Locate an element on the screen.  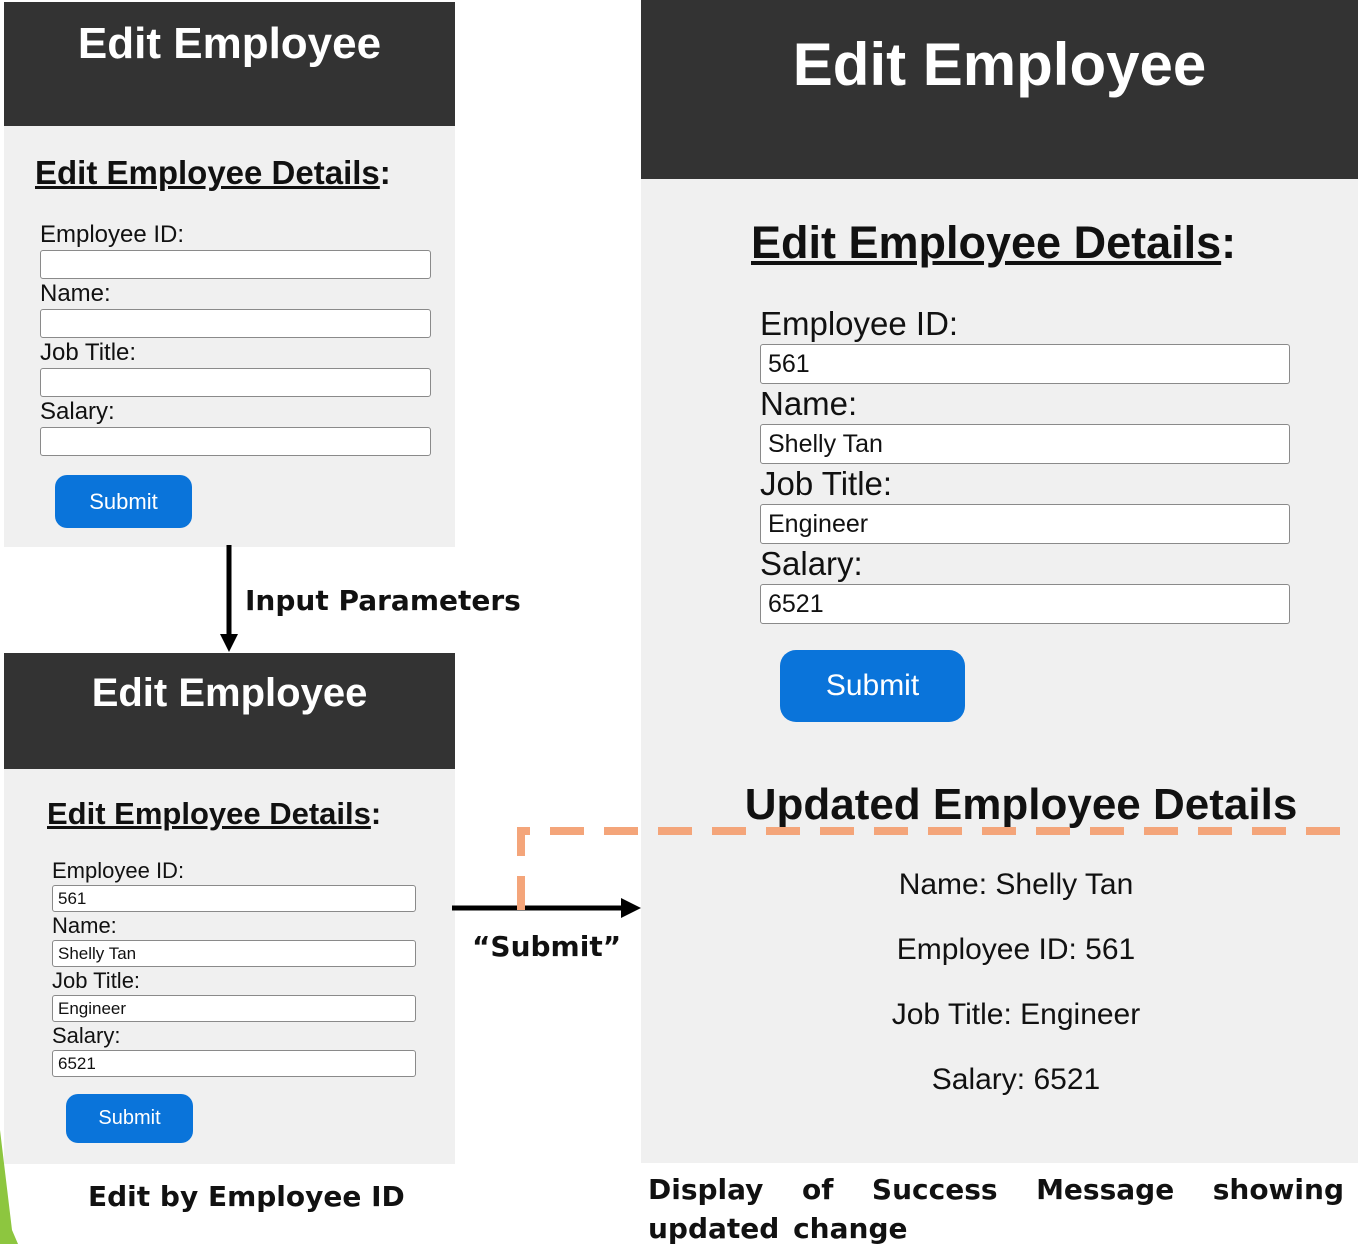
input-parameters-label: Input Parameters is located at coordinates (383, 600).